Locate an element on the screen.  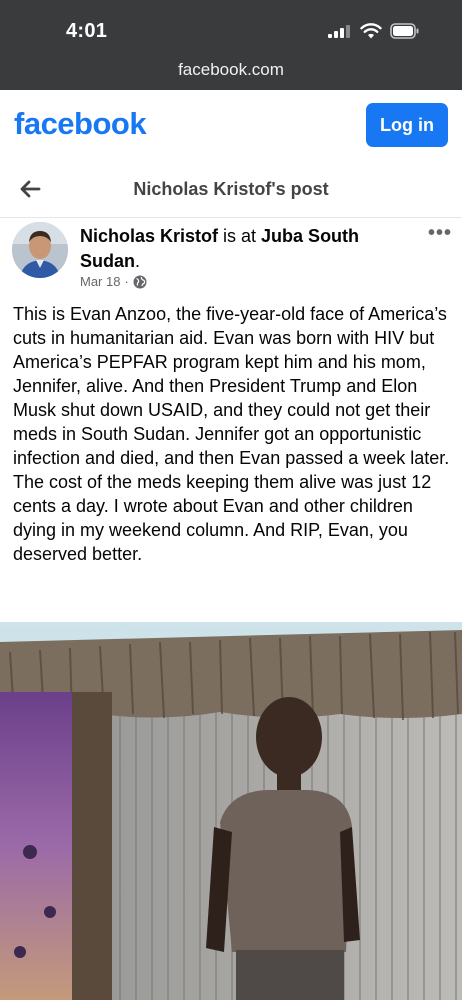
site-header: facebook Log in is located at coordinates (231, 125).